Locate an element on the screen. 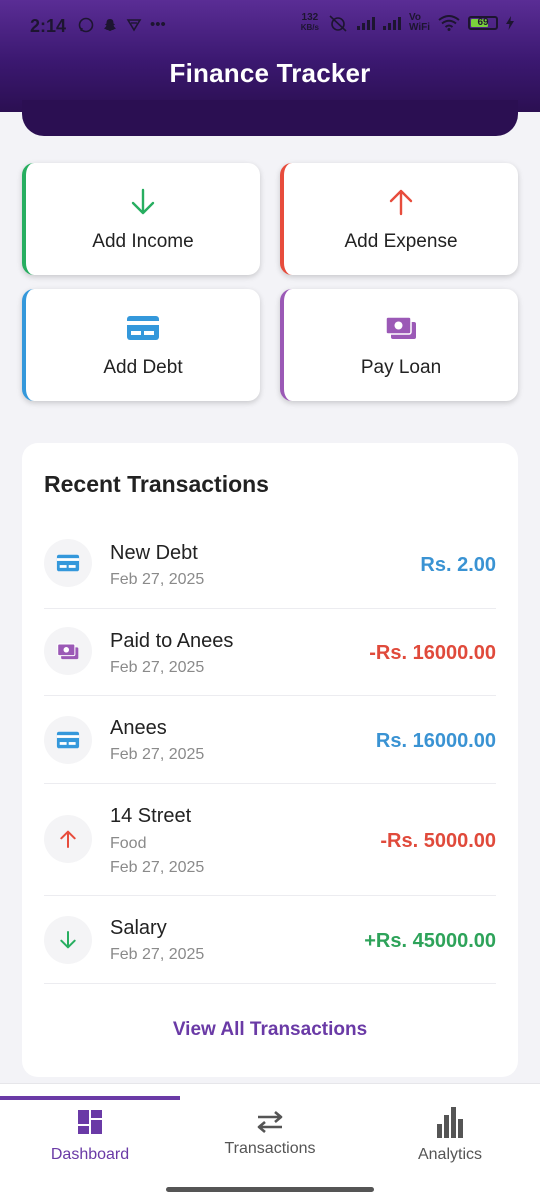 This screenshot has height=1201, width=540. add-income-button: Add Income is located at coordinates (141, 219).